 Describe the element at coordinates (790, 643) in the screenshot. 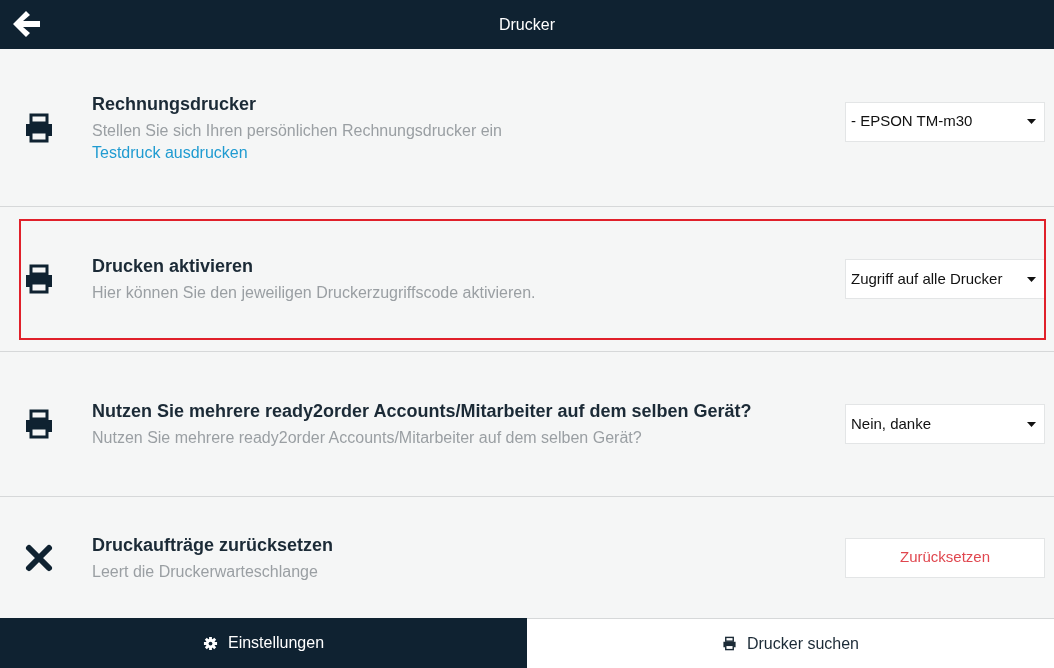

I see `footer-tab: Drucker suchen` at that location.